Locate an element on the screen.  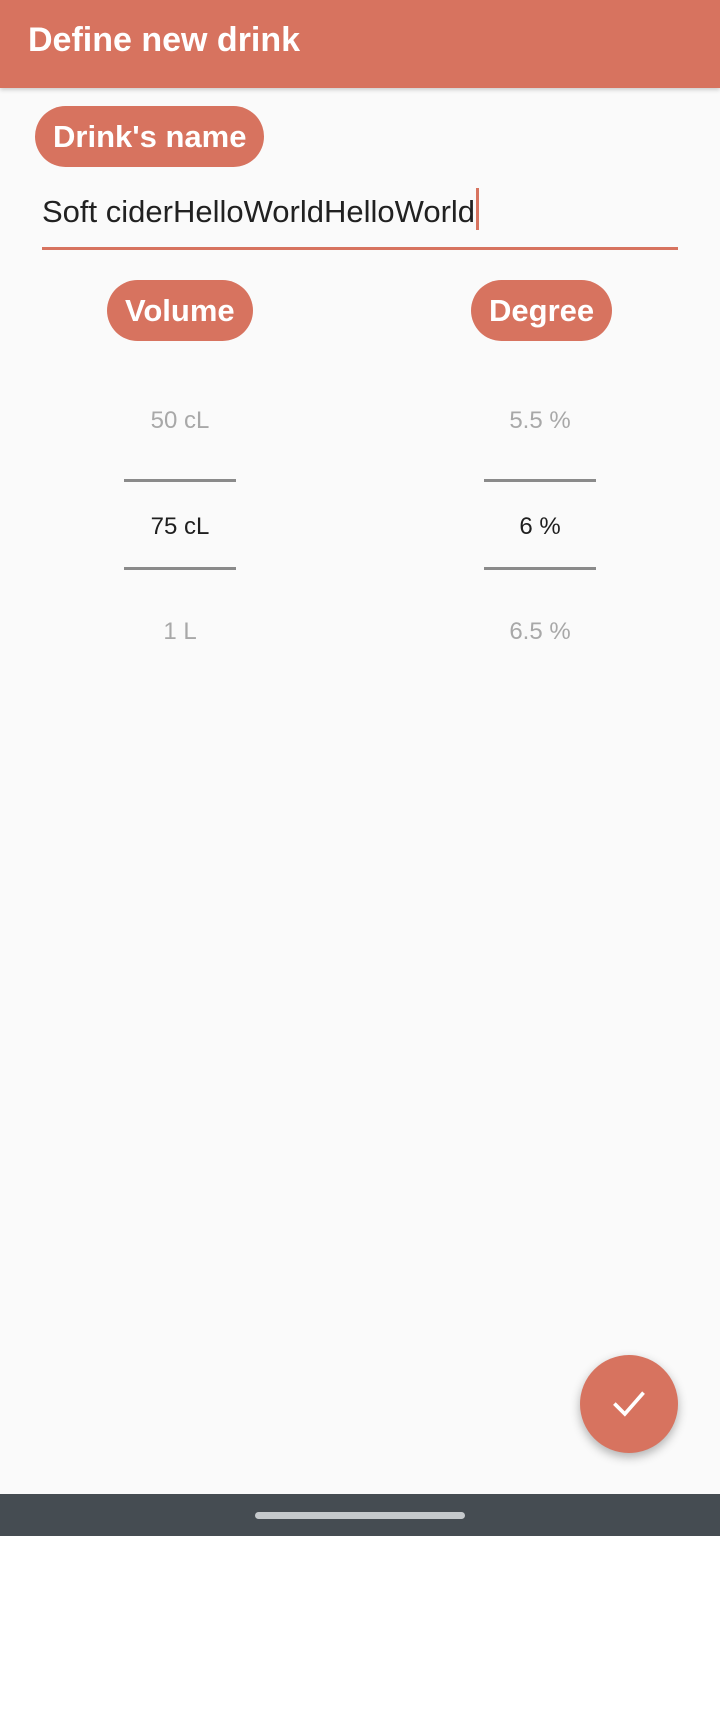
volume-picker: 50 cL 75 cL 1 L is located at coordinates (180, 512).